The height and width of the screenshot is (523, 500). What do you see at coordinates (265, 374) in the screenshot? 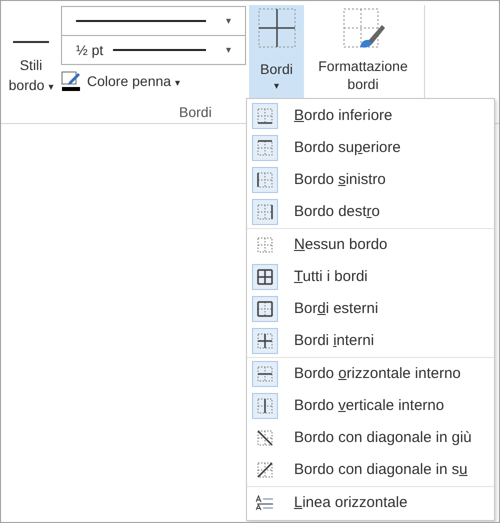
I see `inside-horizontal-border-icon` at bounding box center [265, 374].